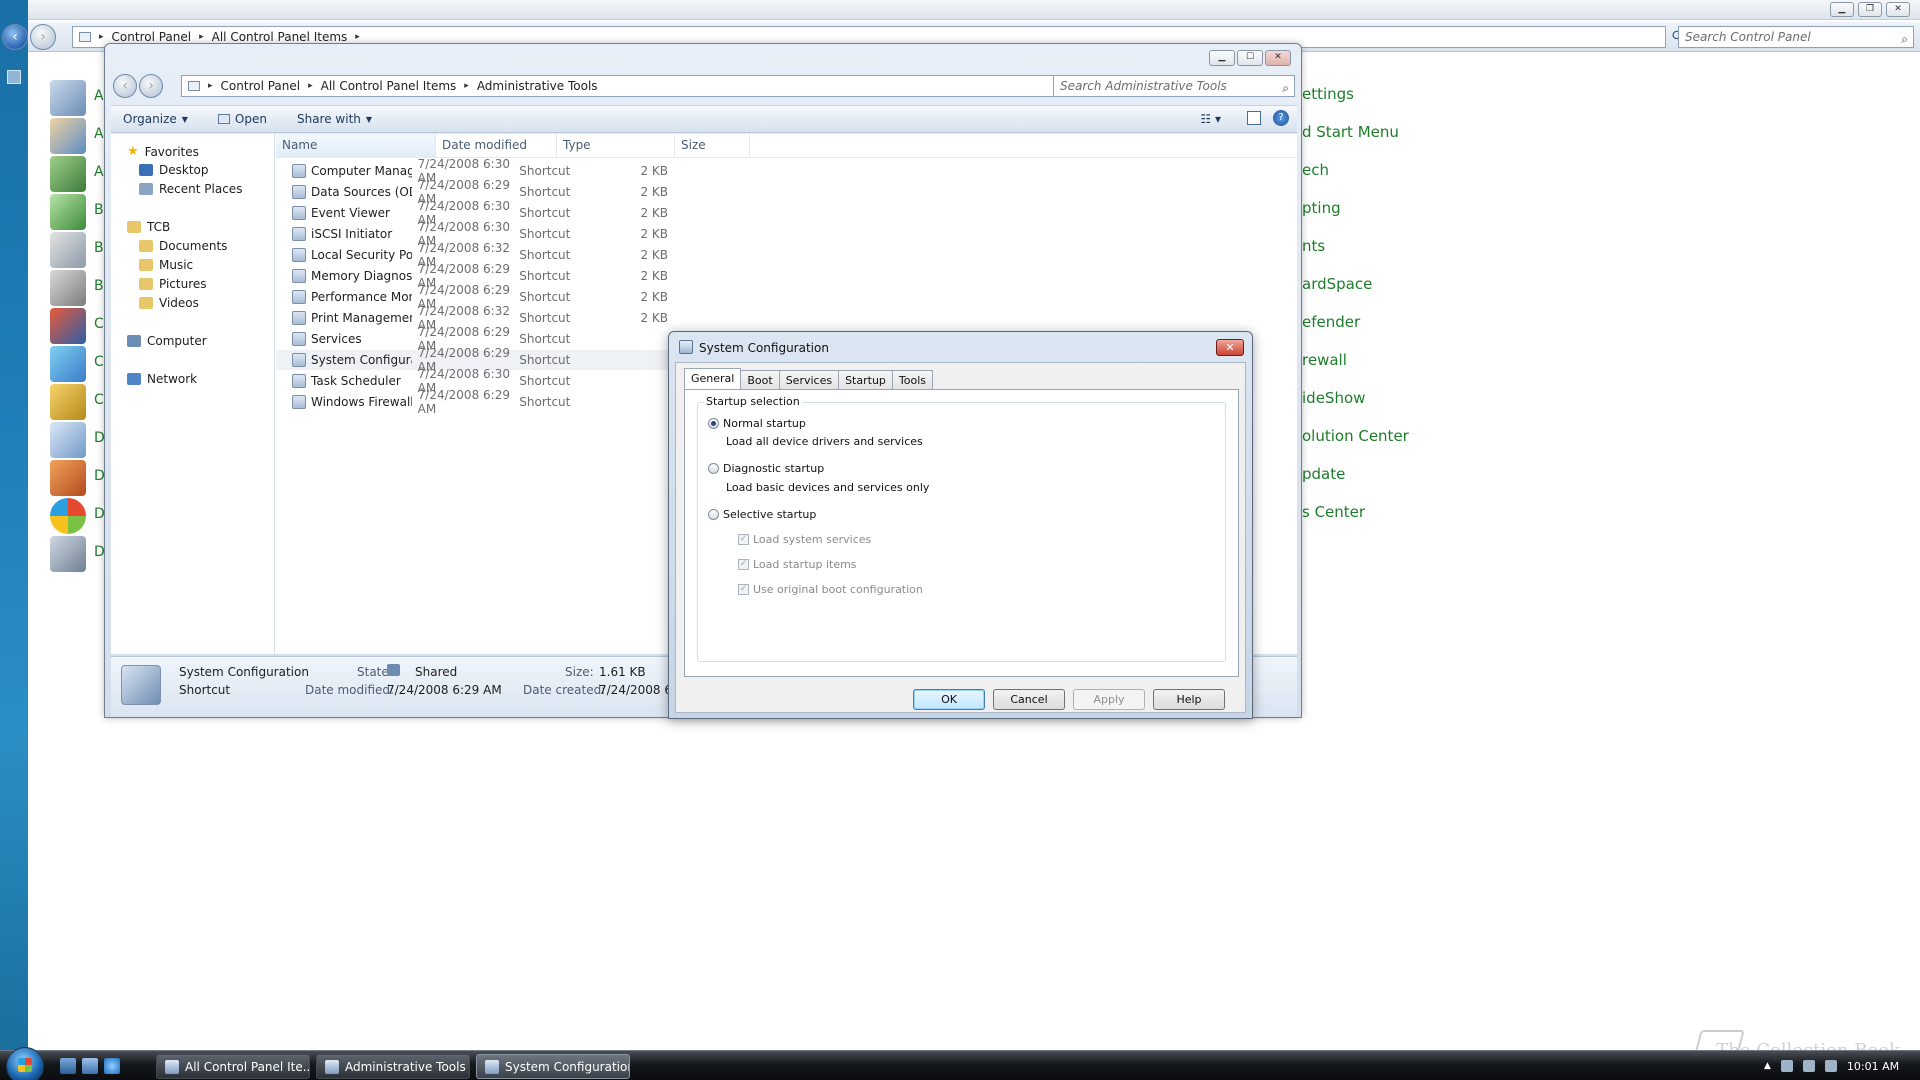 This screenshot has width=1920, height=1080. What do you see at coordinates (912, 379) in the screenshot?
I see `tab-tools: Tools` at bounding box center [912, 379].